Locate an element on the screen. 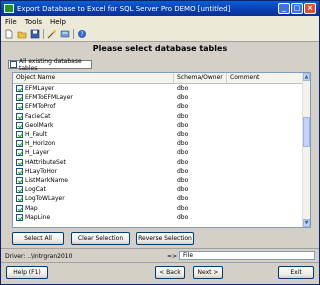  table-row: HAttributeSet dbo is located at coordinates (158, 162).